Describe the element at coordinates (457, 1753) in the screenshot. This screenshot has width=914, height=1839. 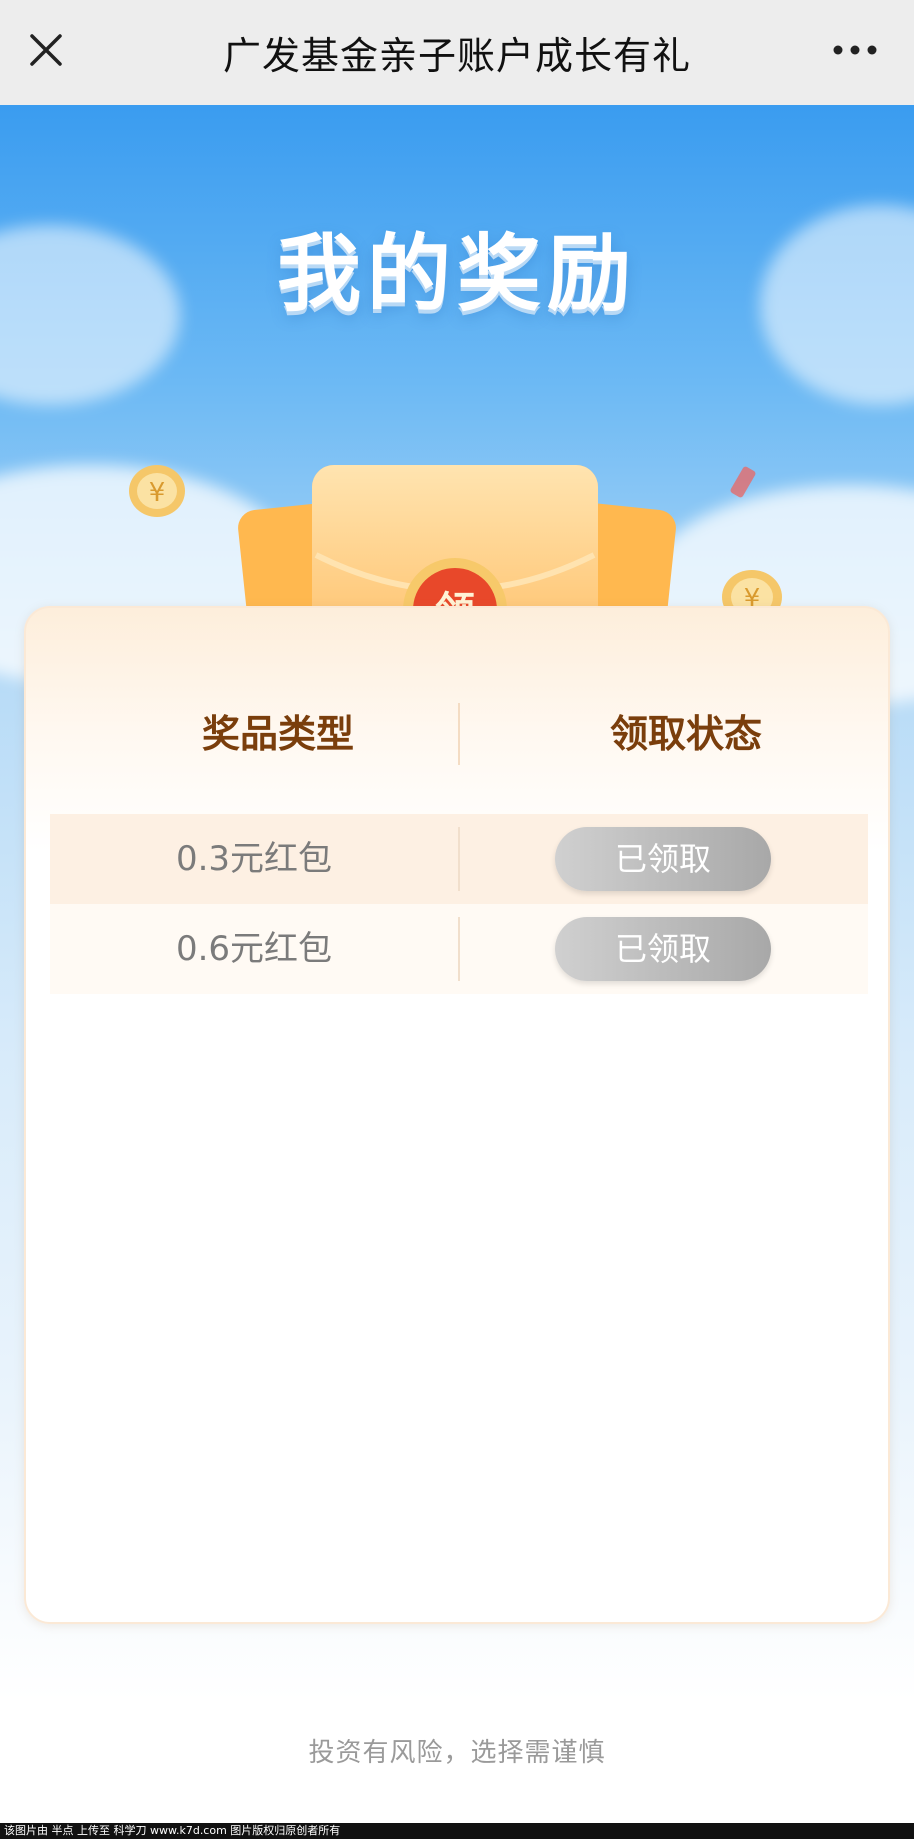
I see `risk-disclaimer: 投资有风险，选择需谨慎` at that location.